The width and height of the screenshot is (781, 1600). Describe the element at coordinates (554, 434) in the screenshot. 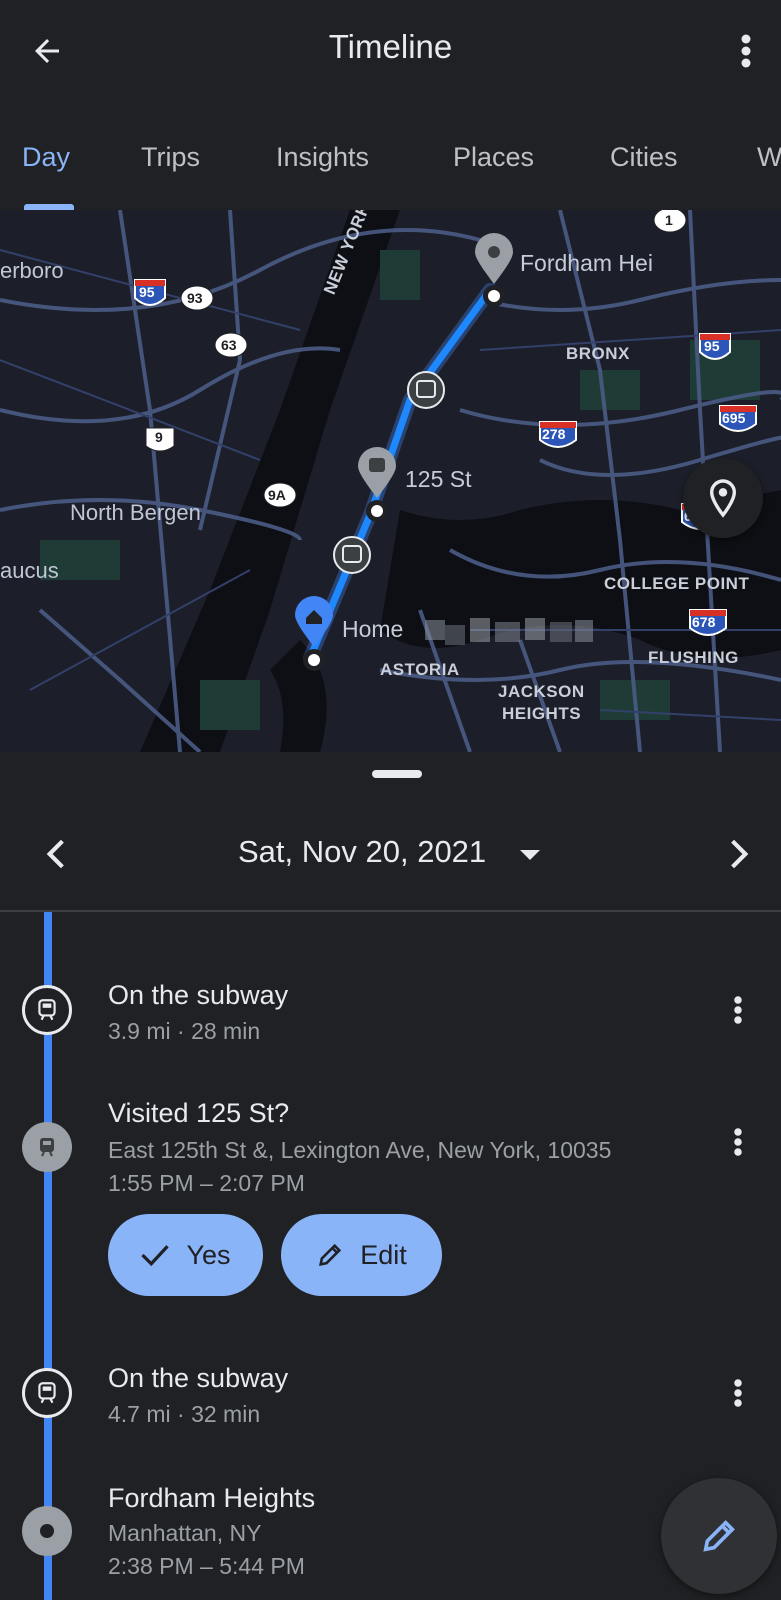

I see `shield-278: 278` at that location.